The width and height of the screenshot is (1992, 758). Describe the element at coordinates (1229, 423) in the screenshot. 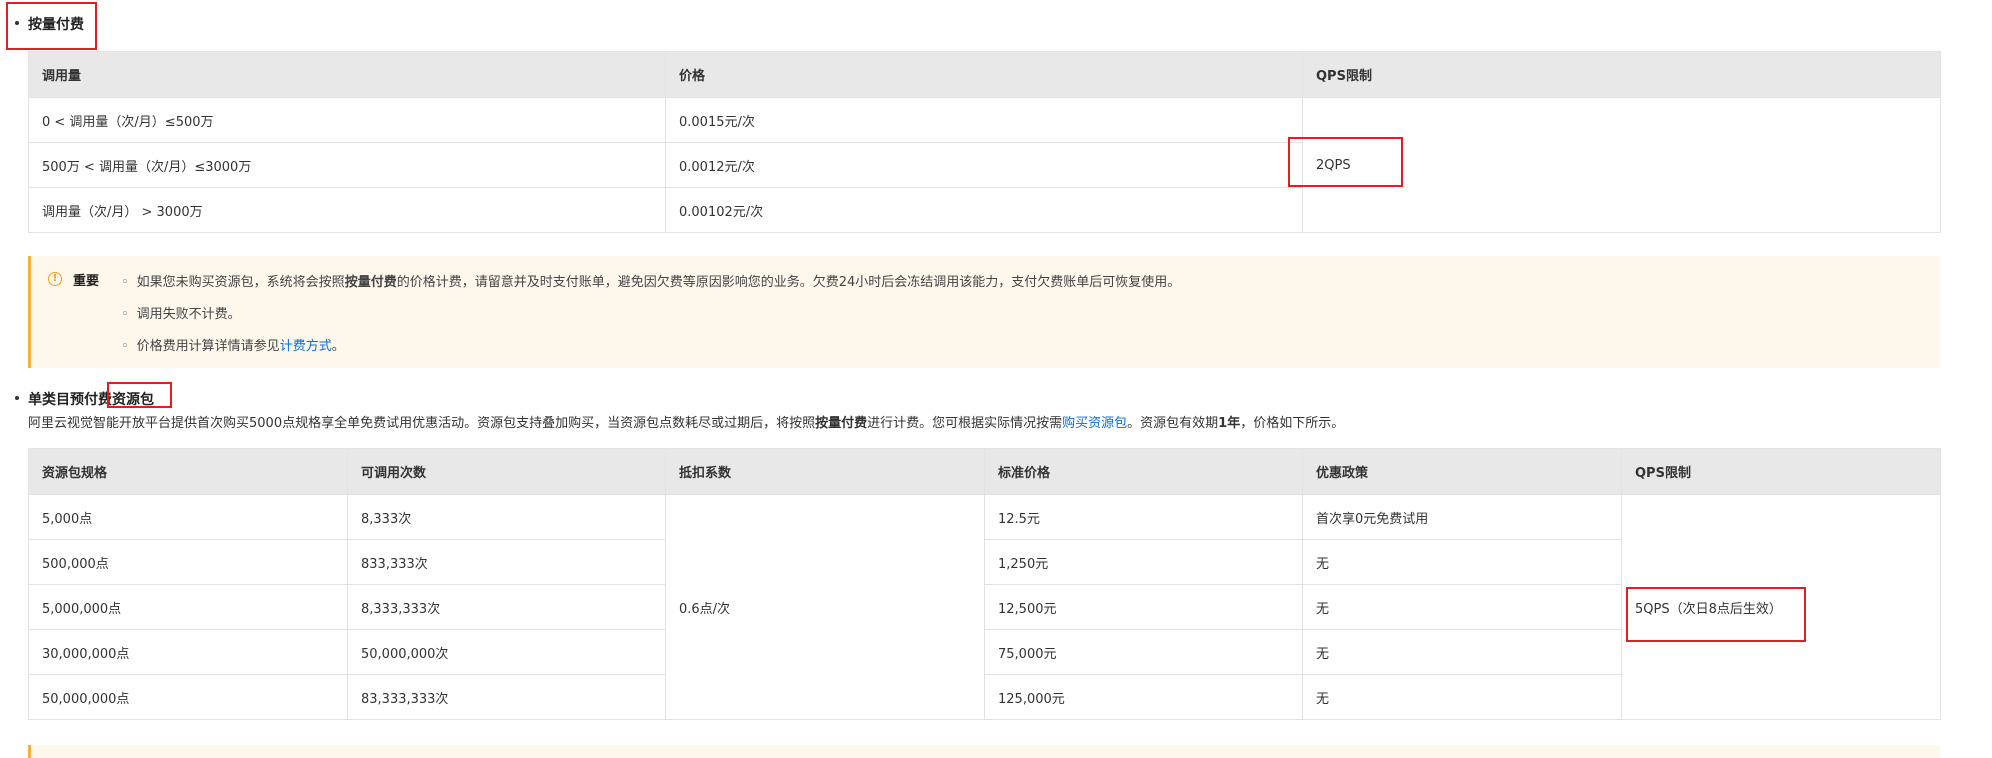

I see `intro-bold-text: 1年` at that location.